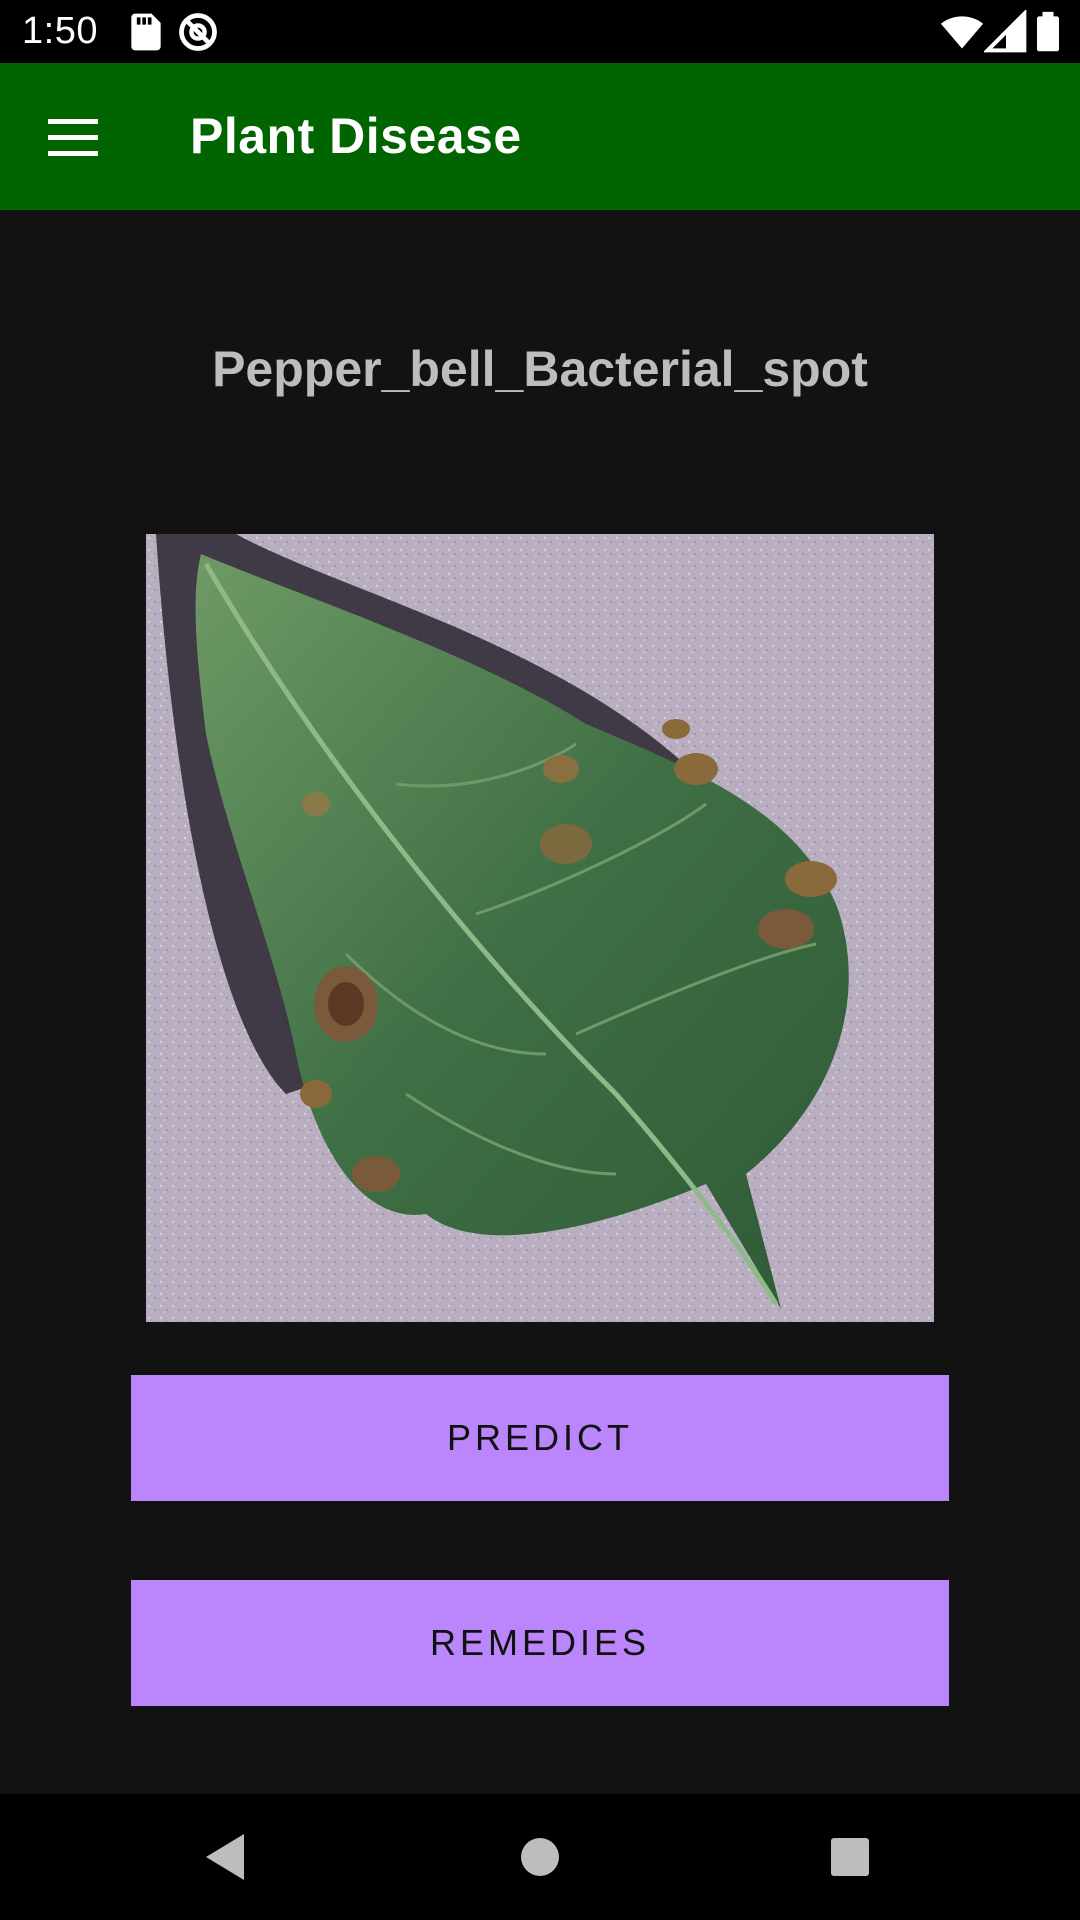  What do you see at coordinates (850, 1867) in the screenshot?
I see `recents-icon` at bounding box center [850, 1867].